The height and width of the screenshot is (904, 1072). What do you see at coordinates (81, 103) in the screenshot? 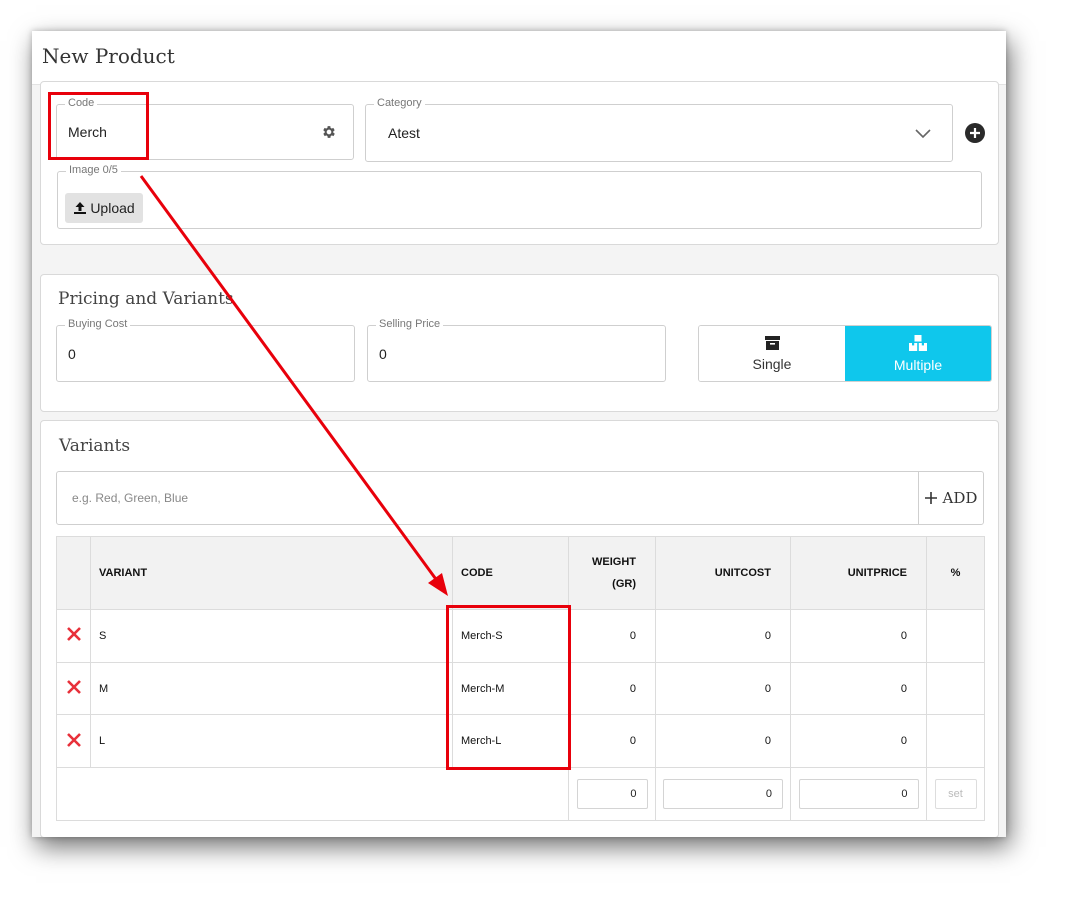
I see `code-label: Code` at bounding box center [81, 103].